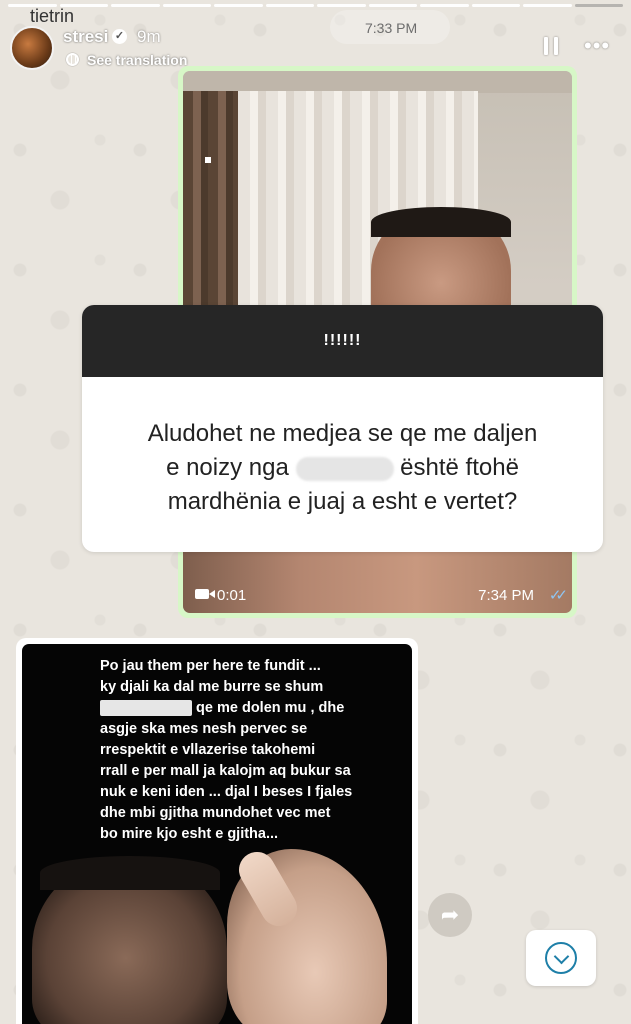  What do you see at coordinates (149, 36) in the screenshot?
I see `posted-ago: 9m` at bounding box center [149, 36].